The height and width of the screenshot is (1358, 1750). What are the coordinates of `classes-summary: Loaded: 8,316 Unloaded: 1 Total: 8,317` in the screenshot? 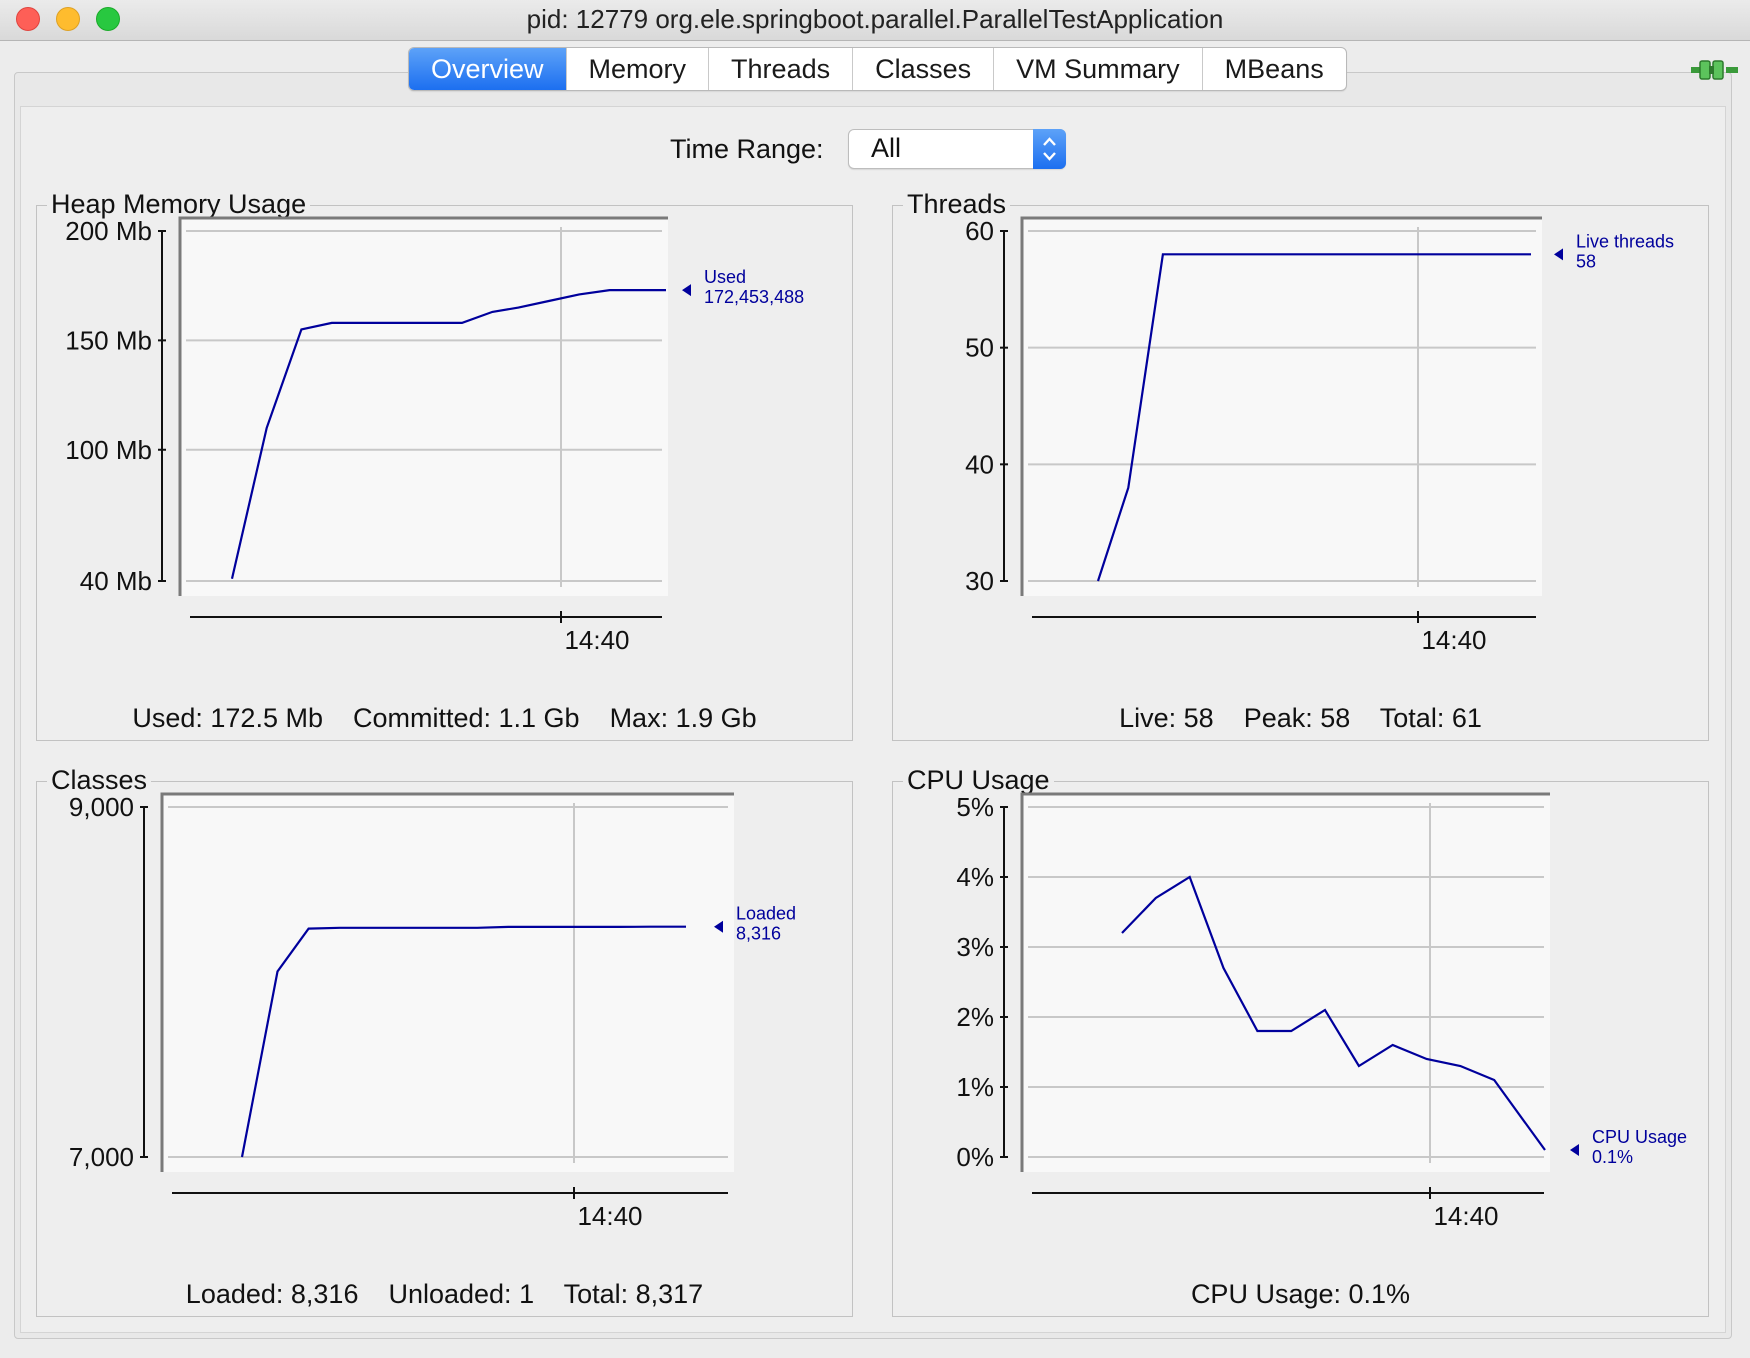 It's located at (444, 1294).